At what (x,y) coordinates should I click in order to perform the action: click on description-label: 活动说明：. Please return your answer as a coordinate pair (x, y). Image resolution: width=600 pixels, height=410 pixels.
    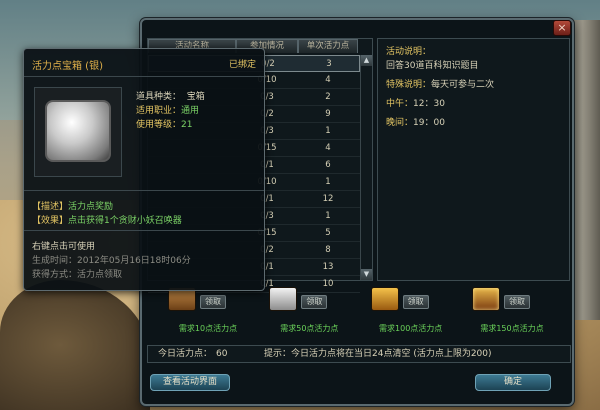
    Looking at the image, I should click on (409, 52).